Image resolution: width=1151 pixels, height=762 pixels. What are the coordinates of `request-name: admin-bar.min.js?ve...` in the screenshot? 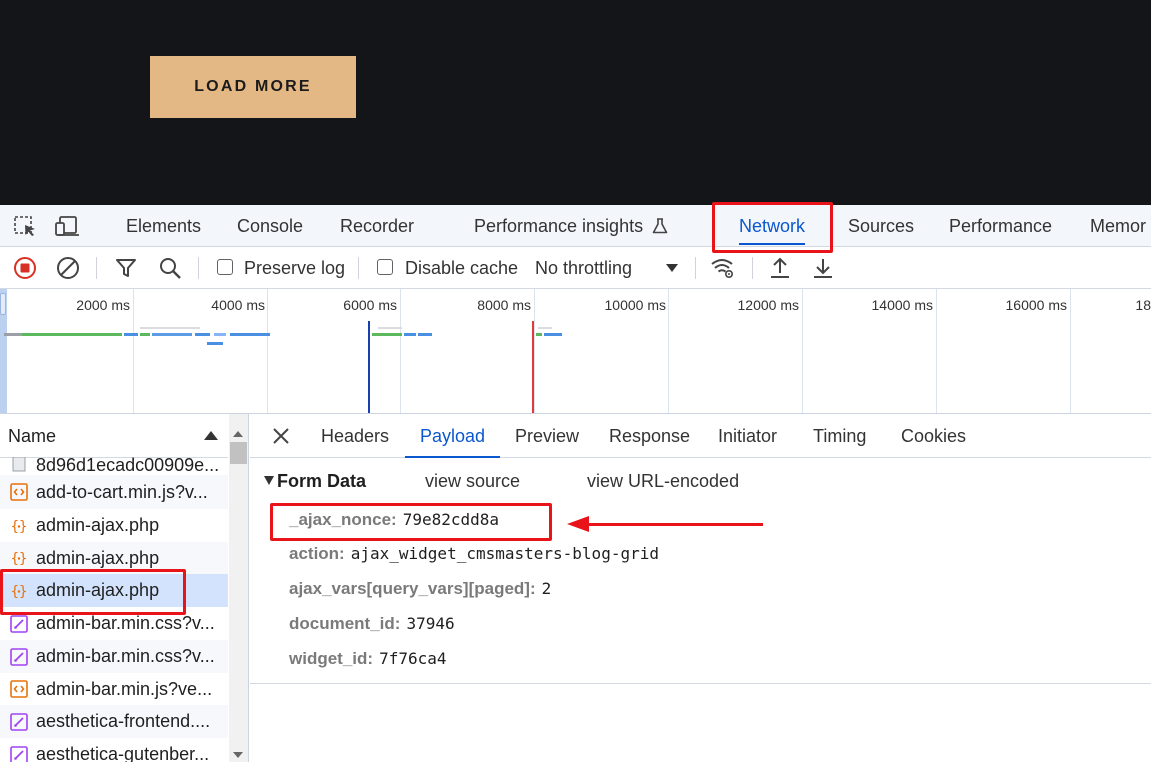 It's located at (124, 688).